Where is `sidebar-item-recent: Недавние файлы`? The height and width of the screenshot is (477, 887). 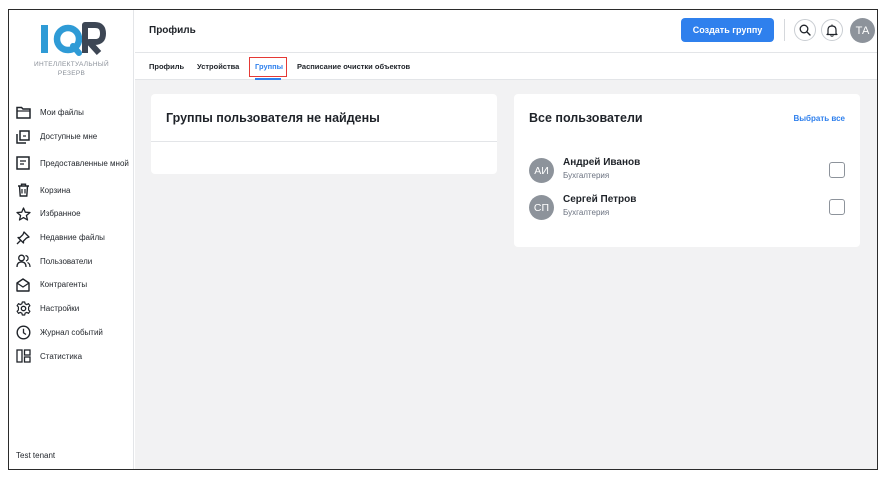 sidebar-item-recent: Недавние файлы is located at coordinates (73, 238).